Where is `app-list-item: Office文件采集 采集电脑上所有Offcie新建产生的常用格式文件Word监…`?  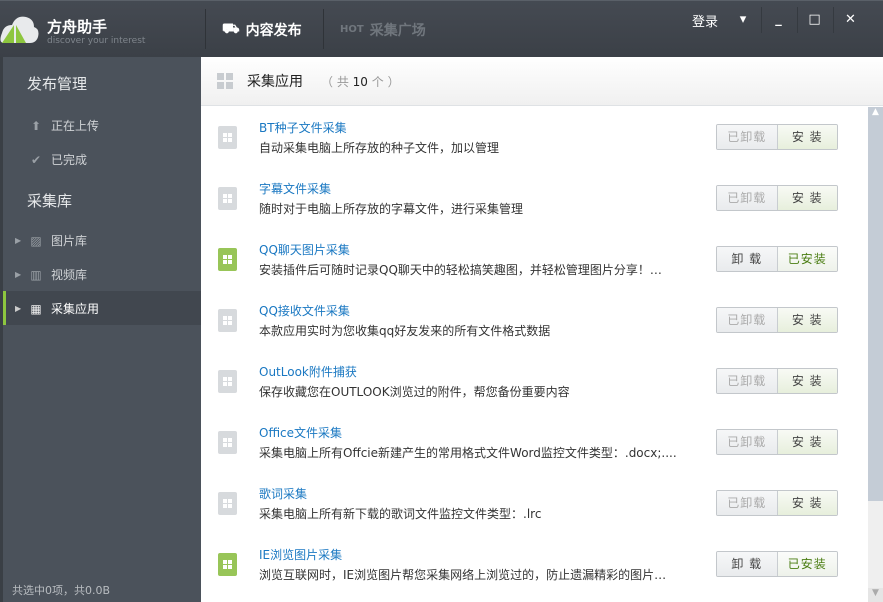 app-list-item: Office文件采集 采集电脑上所有Offcie新建产生的常用格式文件Word监… is located at coordinates (534, 442).